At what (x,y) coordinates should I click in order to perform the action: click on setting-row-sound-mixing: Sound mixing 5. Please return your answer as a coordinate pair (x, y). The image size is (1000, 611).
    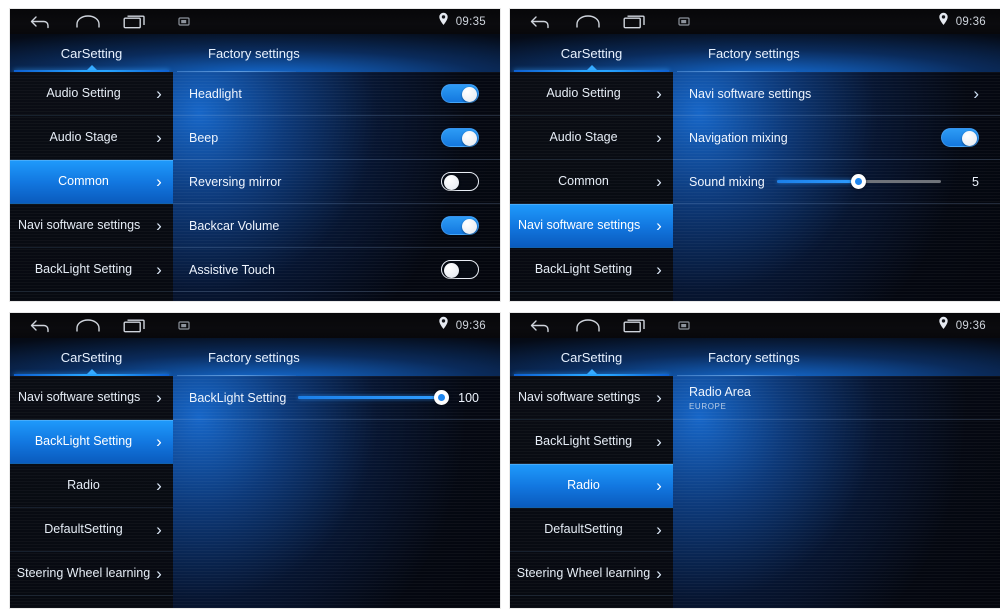
    Looking at the image, I should click on (836, 182).